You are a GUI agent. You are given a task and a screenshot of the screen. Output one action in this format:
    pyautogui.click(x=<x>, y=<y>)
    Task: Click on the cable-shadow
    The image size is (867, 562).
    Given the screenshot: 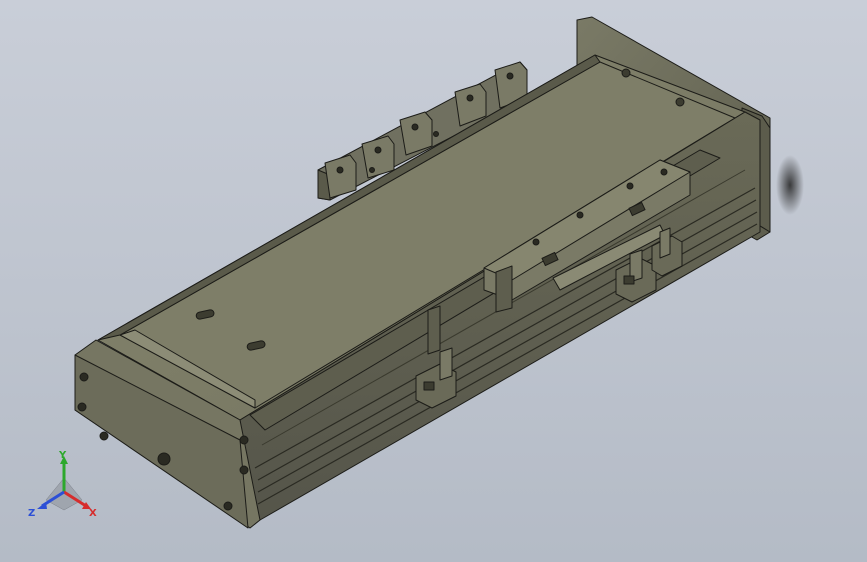 What is the action you would take?
    pyautogui.click(x=790, y=185)
    